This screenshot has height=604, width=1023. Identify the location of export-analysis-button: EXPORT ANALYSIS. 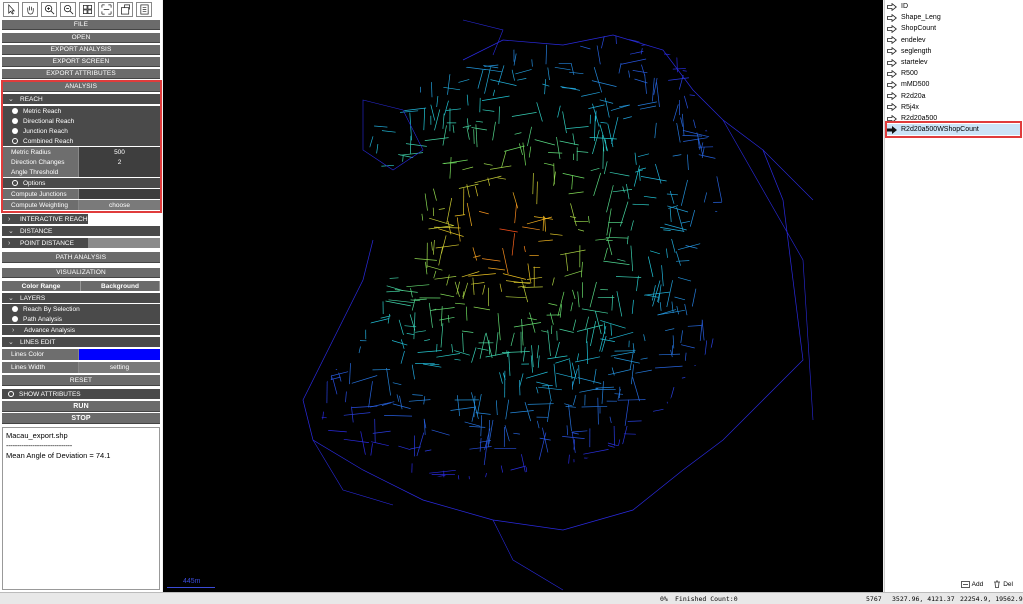
(81, 50).